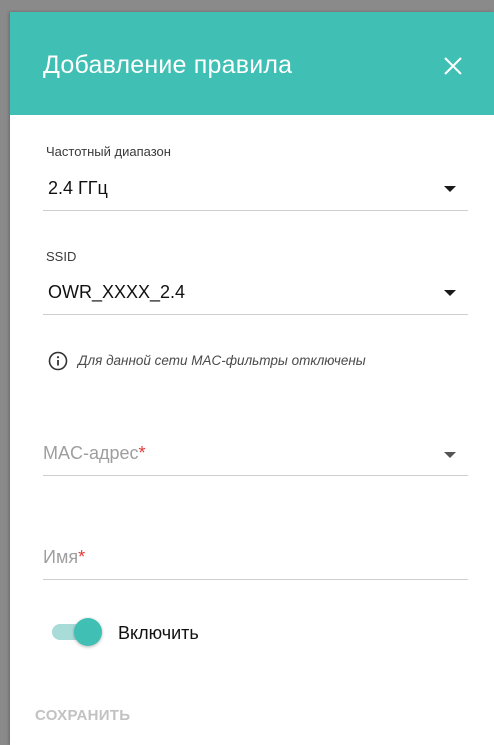 The height and width of the screenshot is (745, 494). I want to click on mac-address-placeholder: MAC-адрес*, so click(94, 453).